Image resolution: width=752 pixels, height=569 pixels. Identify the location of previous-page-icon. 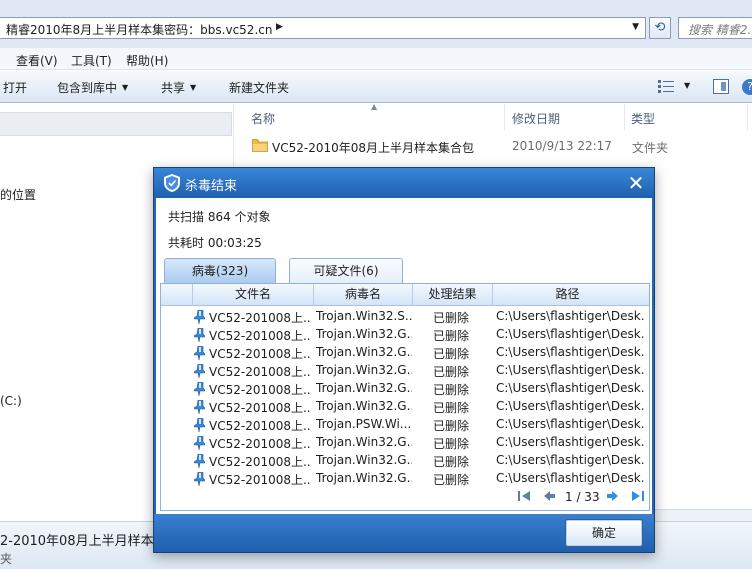
(549, 496).